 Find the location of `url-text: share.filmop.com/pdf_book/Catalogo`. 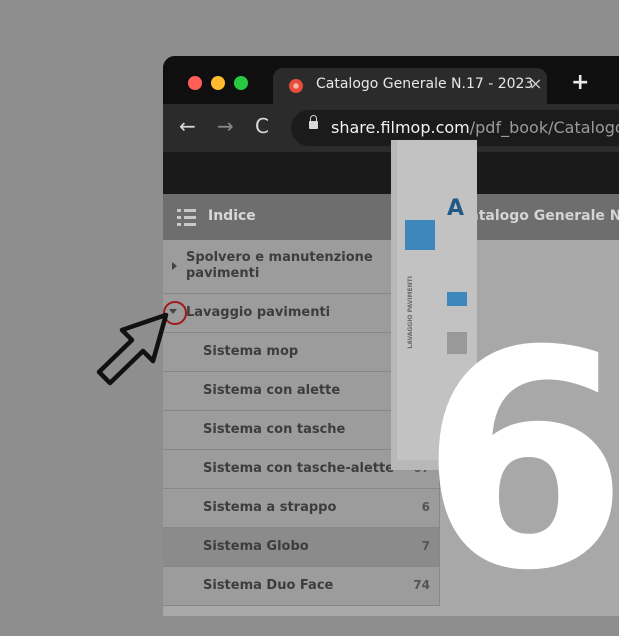

url-text: share.filmop.com/pdf_book/Catalogo is located at coordinates (475, 127).